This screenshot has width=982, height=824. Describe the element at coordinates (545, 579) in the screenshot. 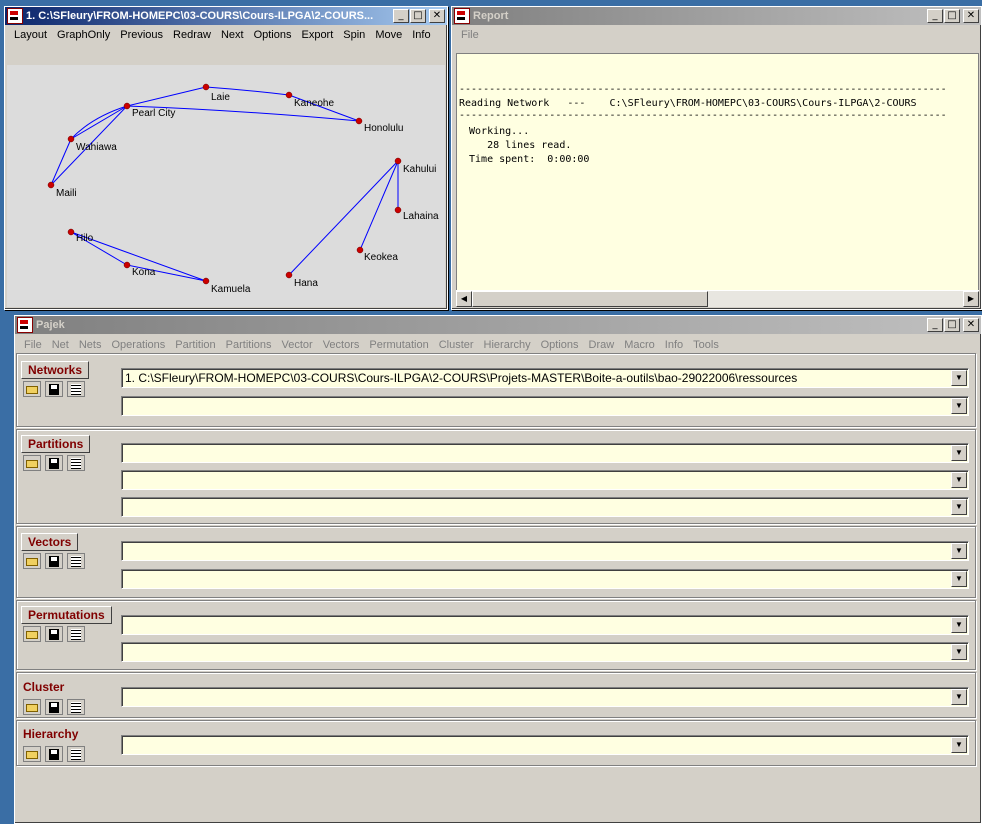

I see `vectors-combo-2: ▼` at that location.